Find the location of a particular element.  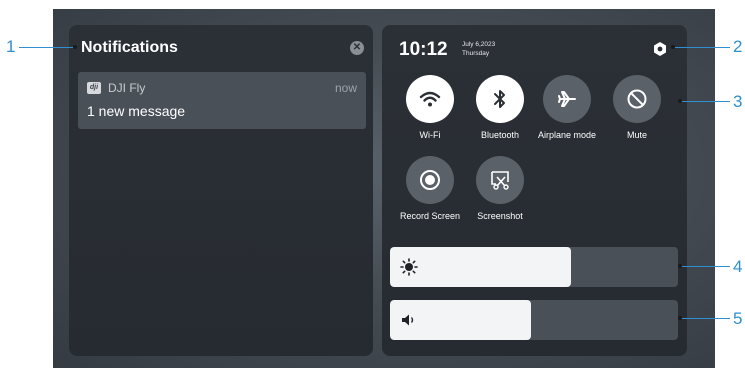

wifi-icon is located at coordinates (430, 99).